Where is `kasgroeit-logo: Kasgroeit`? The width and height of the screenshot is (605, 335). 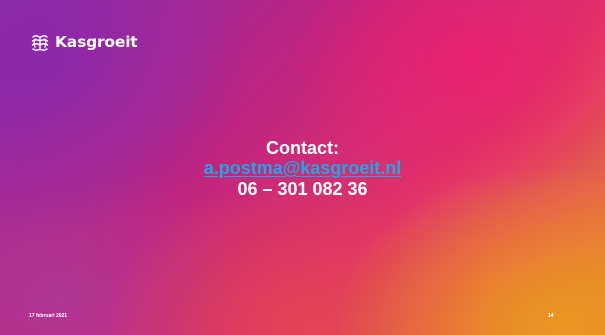
kasgroeit-logo: Kasgroeit is located at coordinates (84, 43).